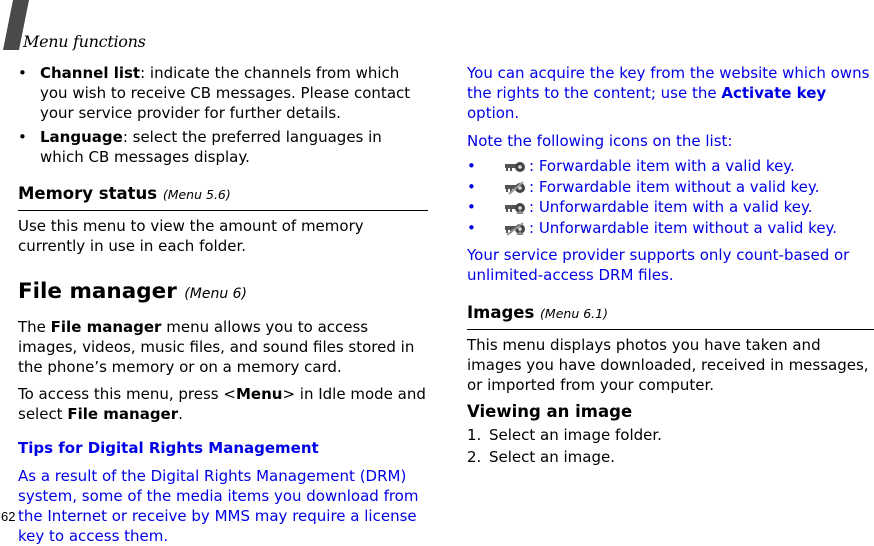 The image size is (874, 546). I want to click on text: option., so click(493, 113).